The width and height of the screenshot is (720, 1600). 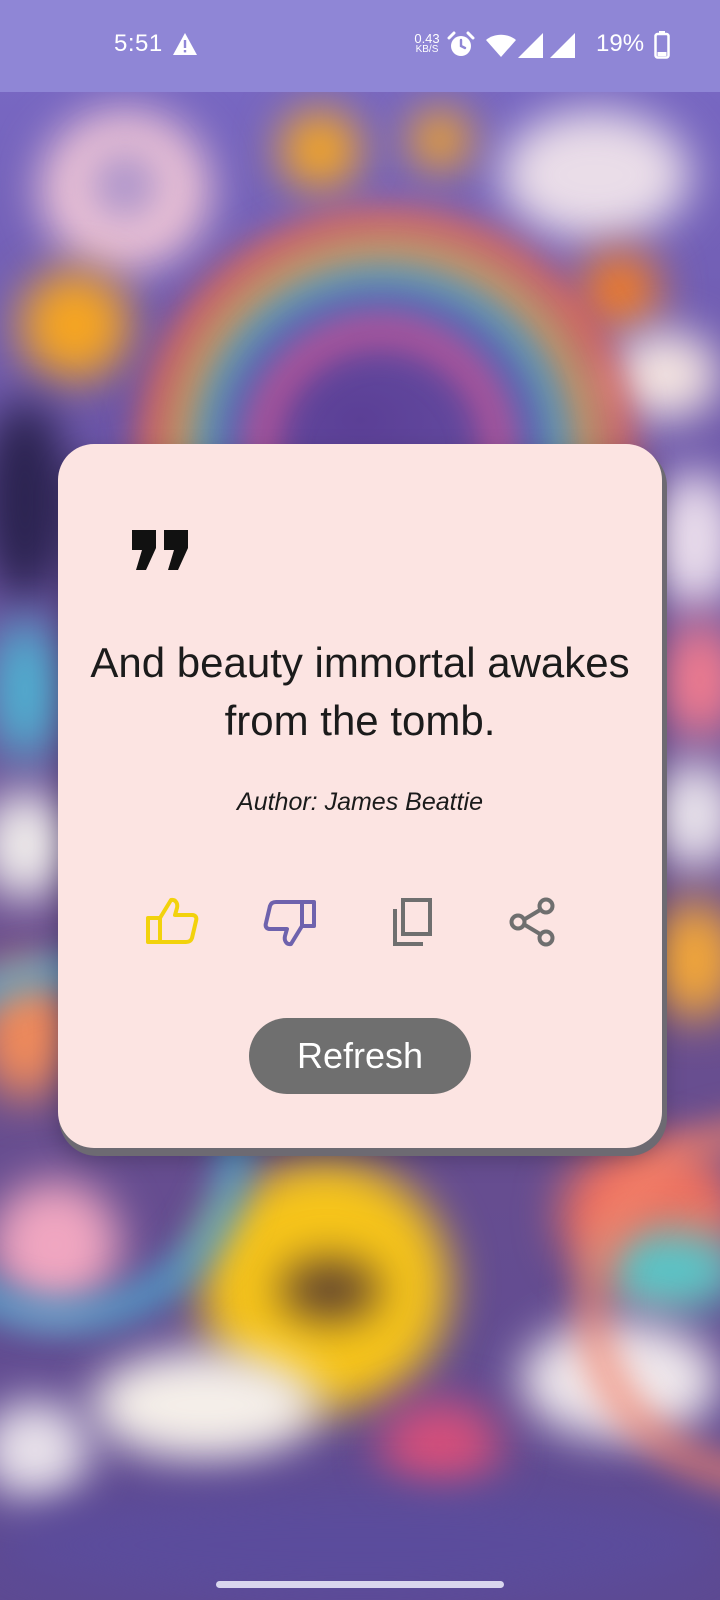 I want to click on copy-button, so click(x=412, y=924).